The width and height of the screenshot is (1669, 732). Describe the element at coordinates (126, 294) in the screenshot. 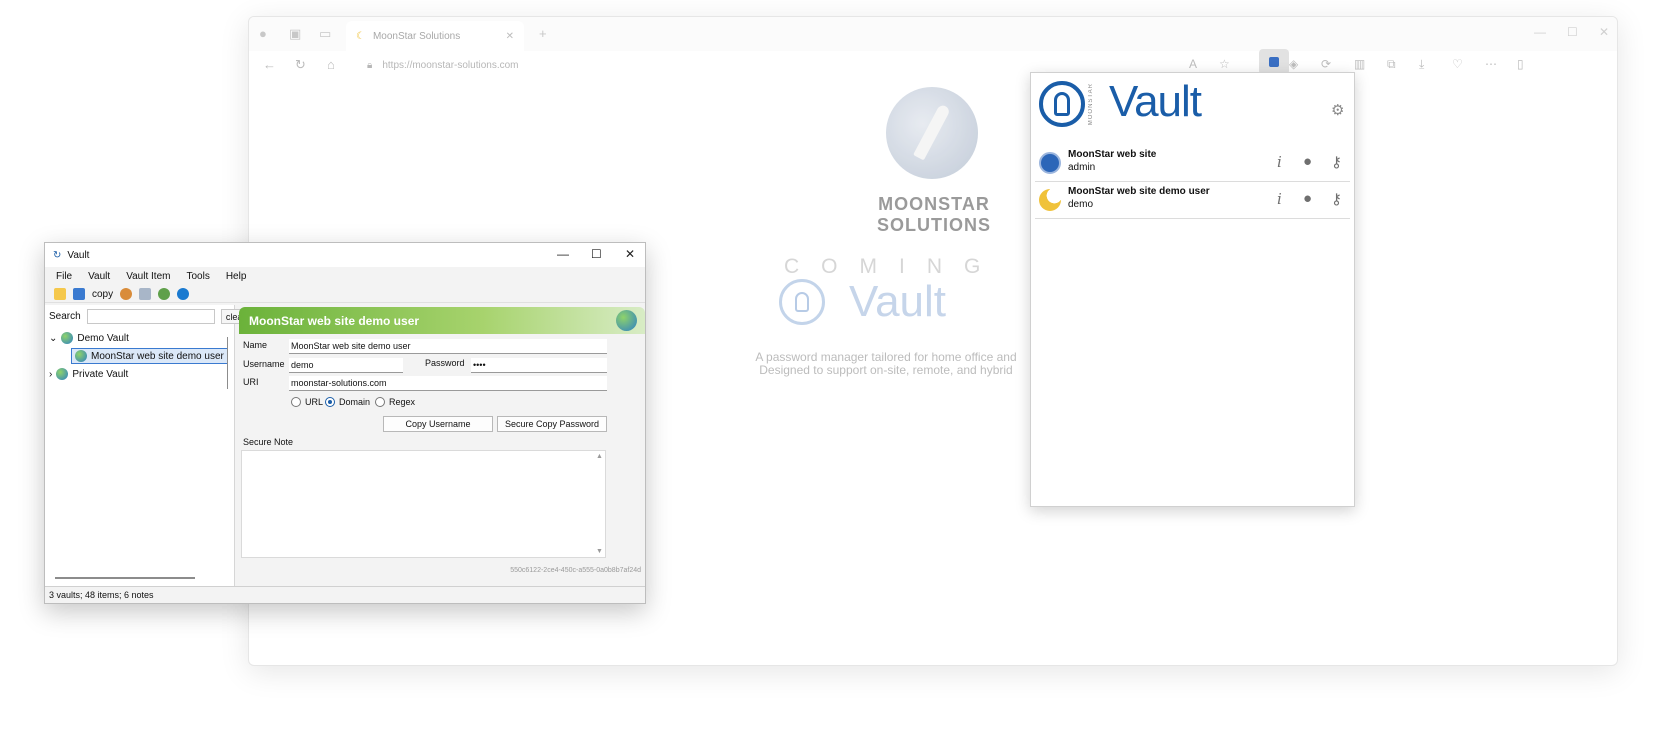

I see `user-icon` at that location.